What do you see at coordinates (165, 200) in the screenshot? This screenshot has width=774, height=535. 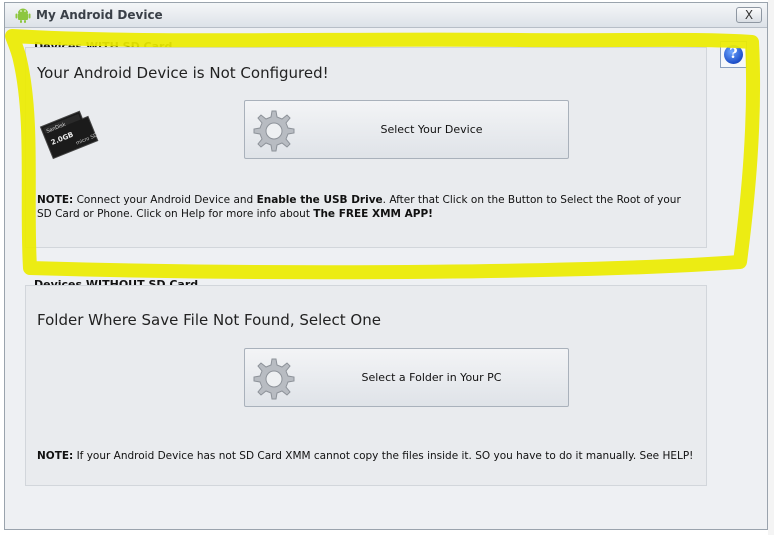 I see `note-text-1: Connect your Android Device and` at bounding box center [165, 200].